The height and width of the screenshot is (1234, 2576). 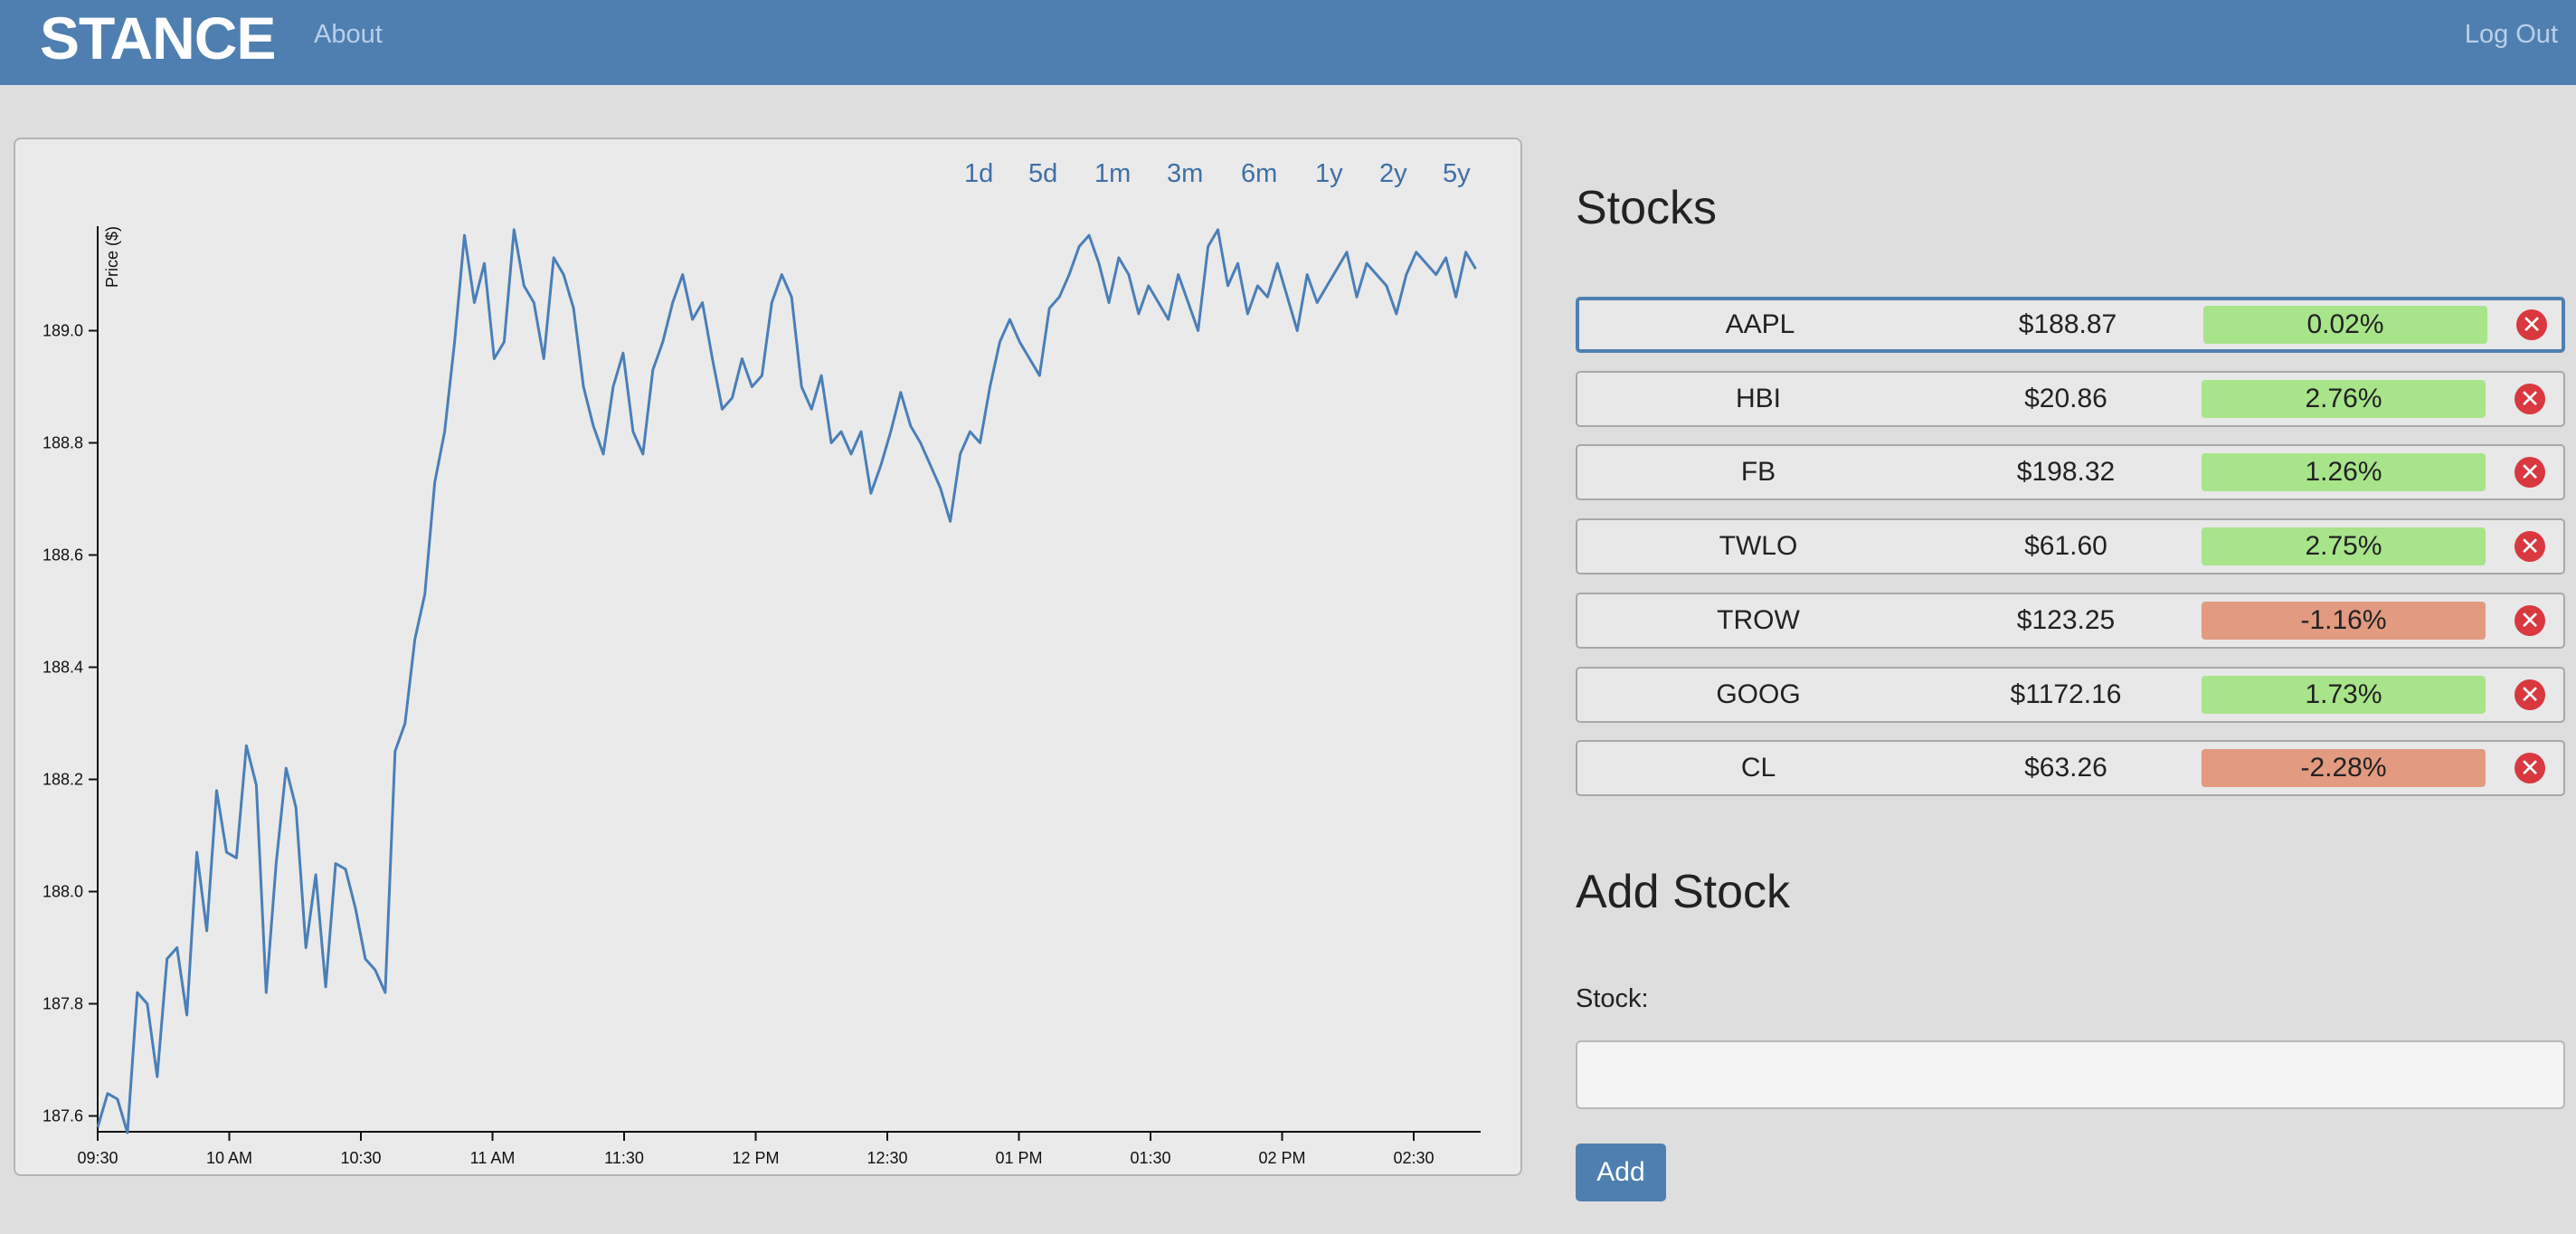 I want to click on x-tick-label: 01:30, so click(x=1150, y=1158).